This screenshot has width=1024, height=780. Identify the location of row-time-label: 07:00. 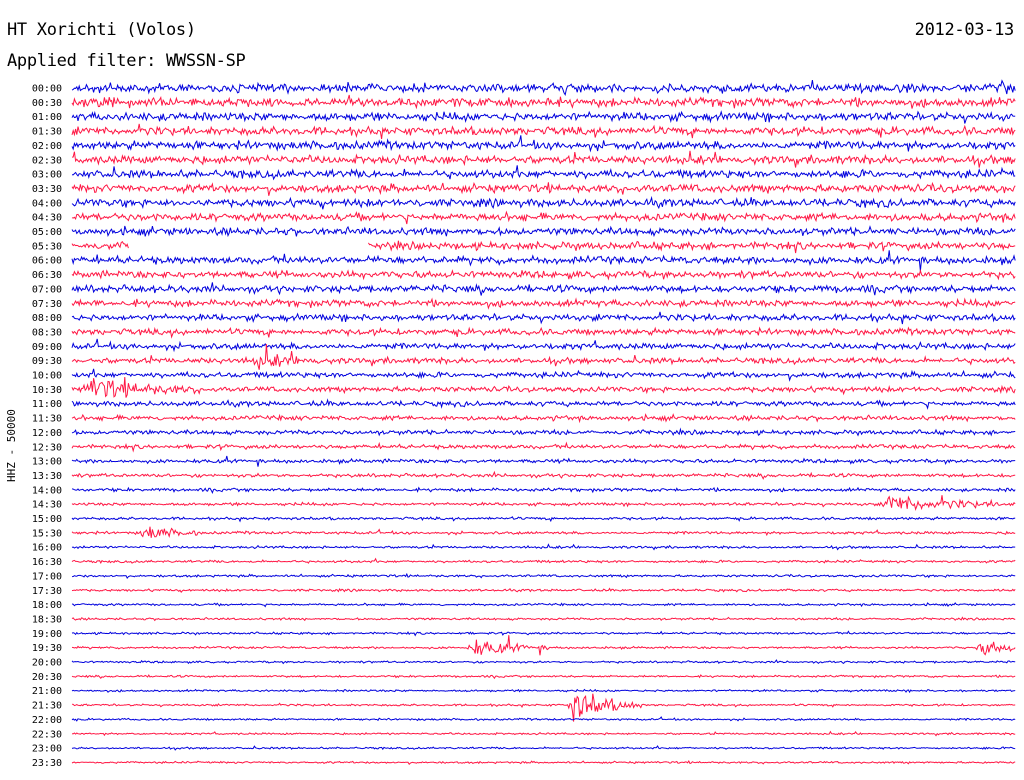
(47, 289).